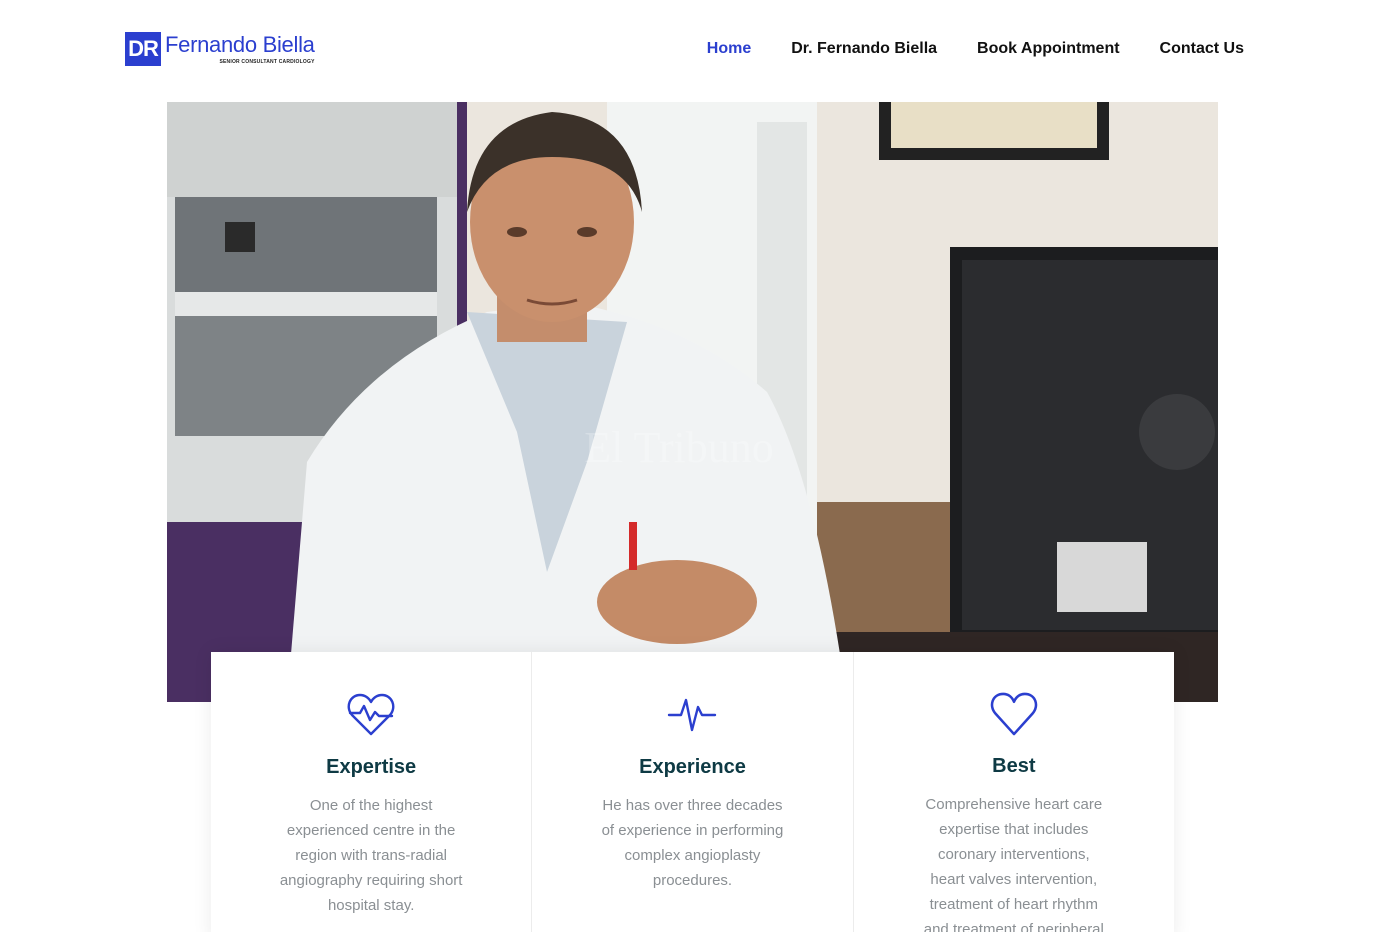 This screenshot has height=932, width=1400. Describe the element at coordinates (679, 447) in the screenshot. I see `hero-watermark: El Tribuno` at that location.